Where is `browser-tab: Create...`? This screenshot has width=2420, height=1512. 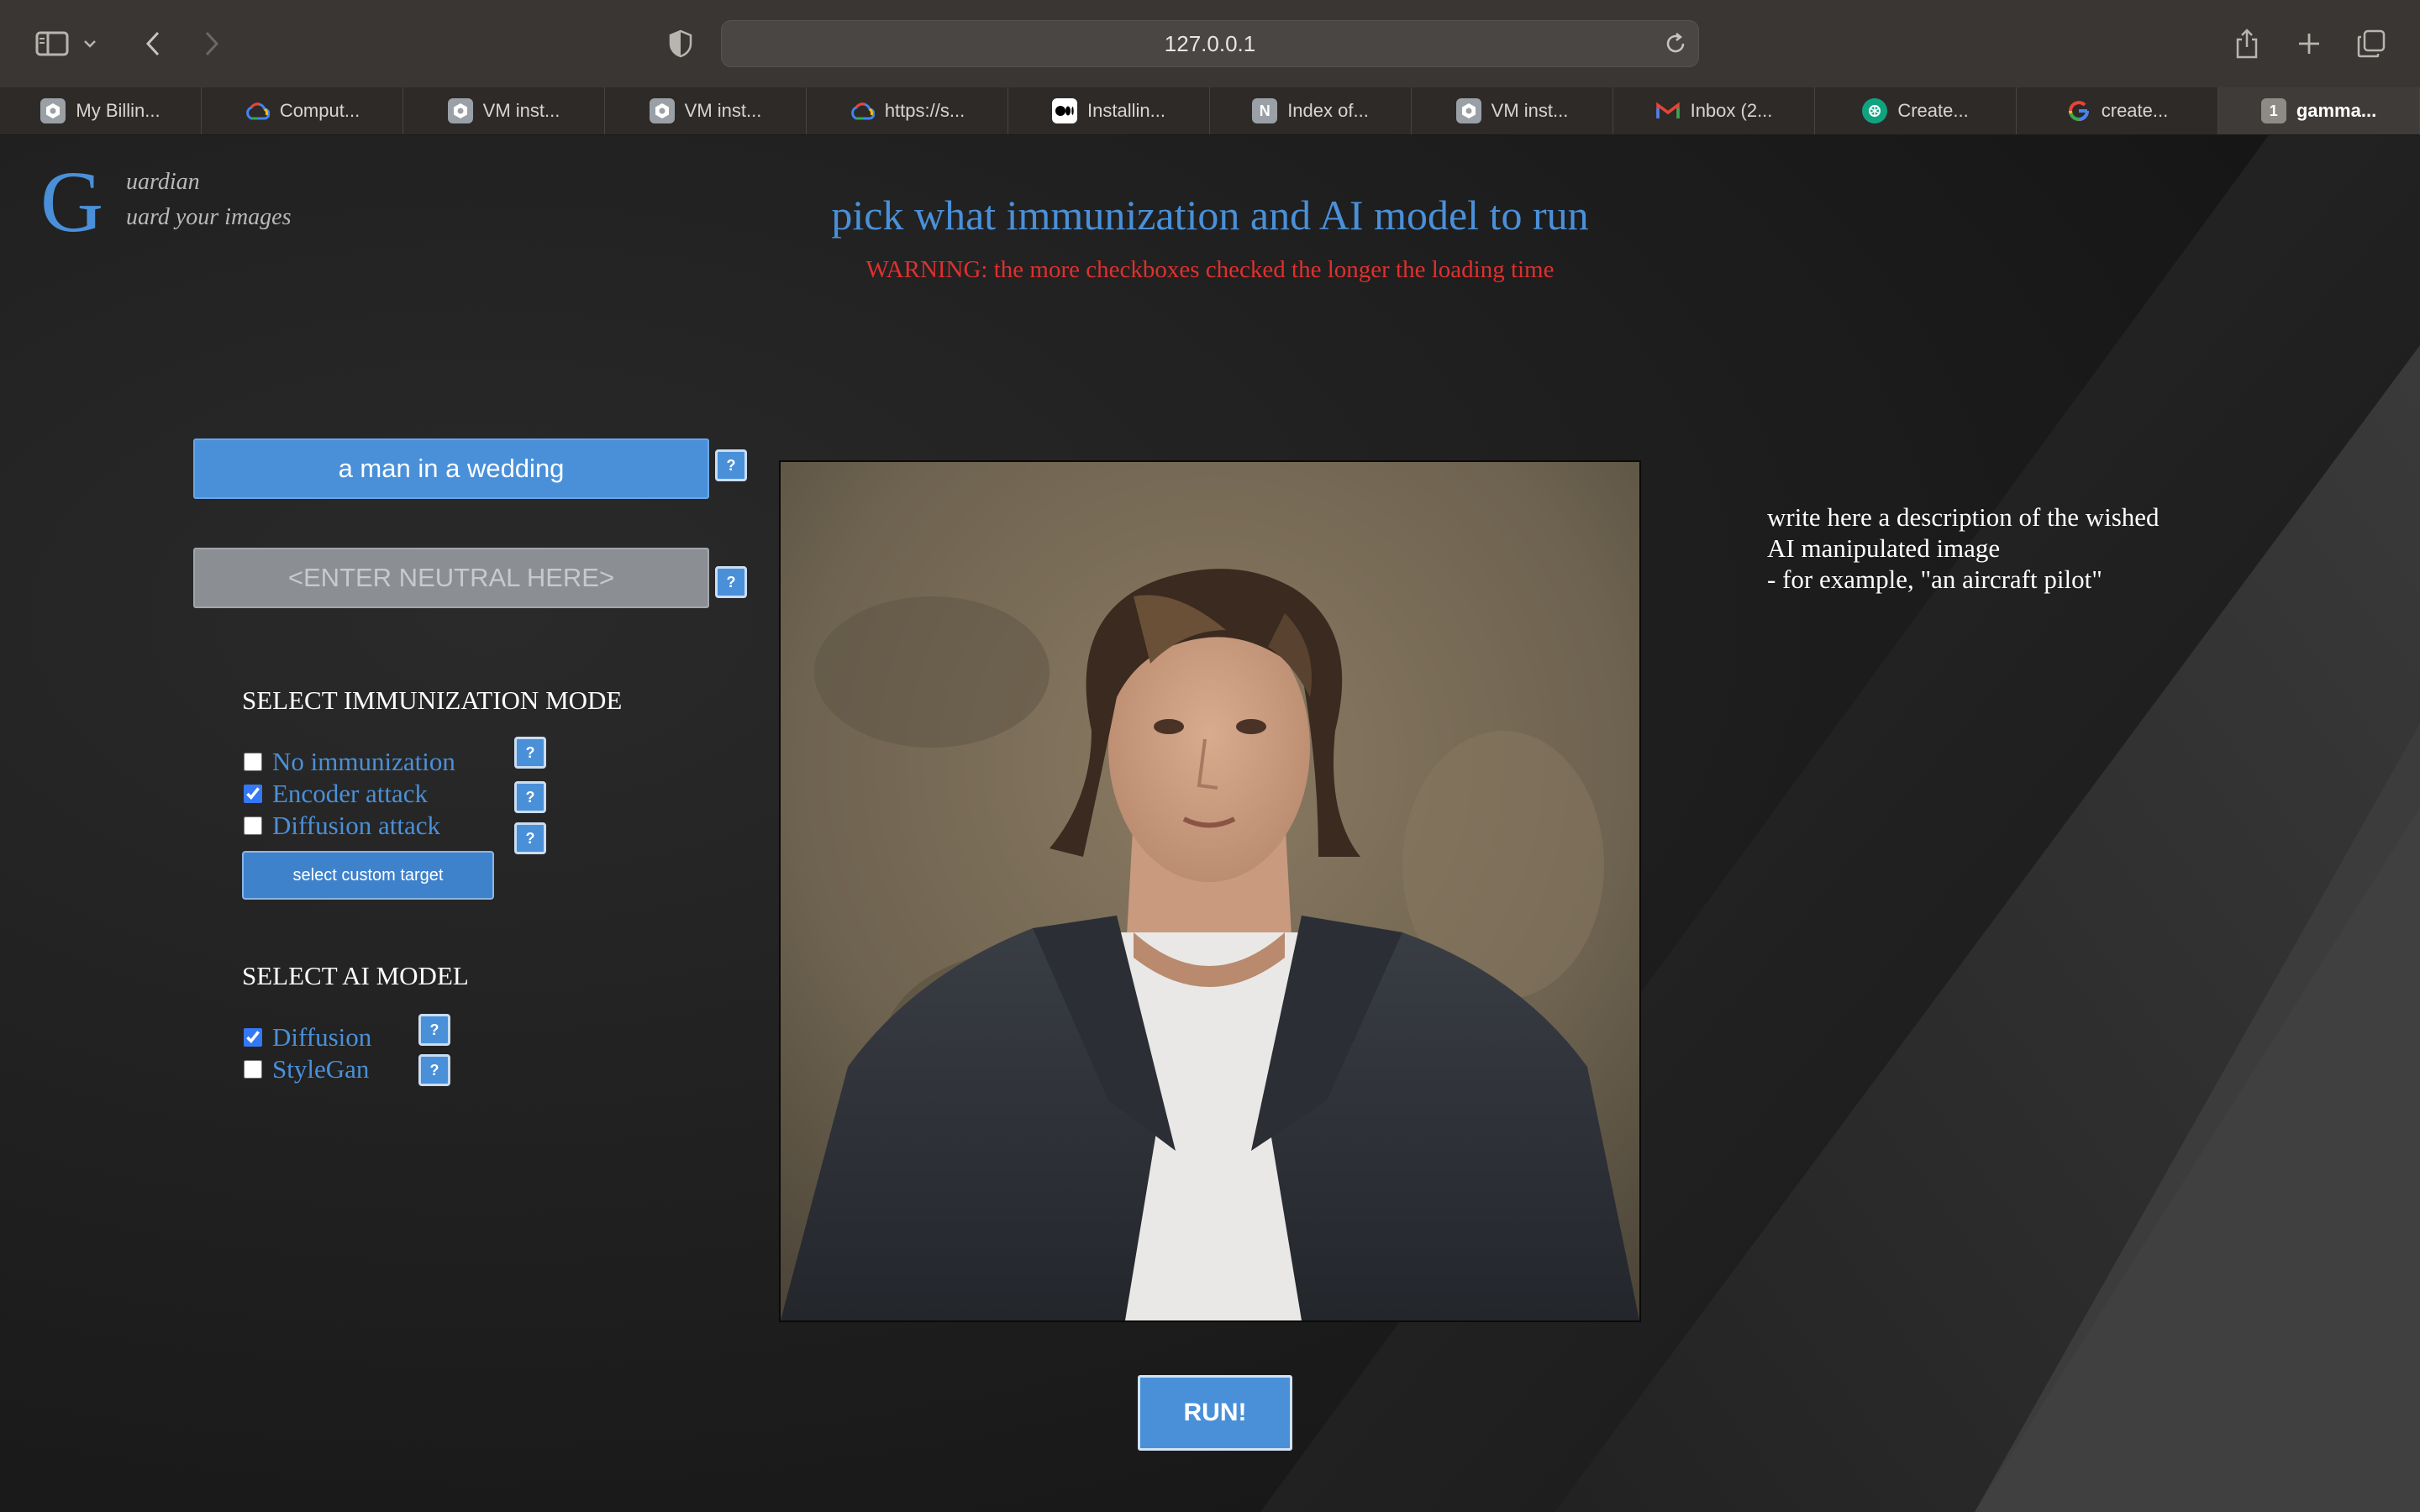 browser-tab: Create... is located at coordinates (1916, 110).